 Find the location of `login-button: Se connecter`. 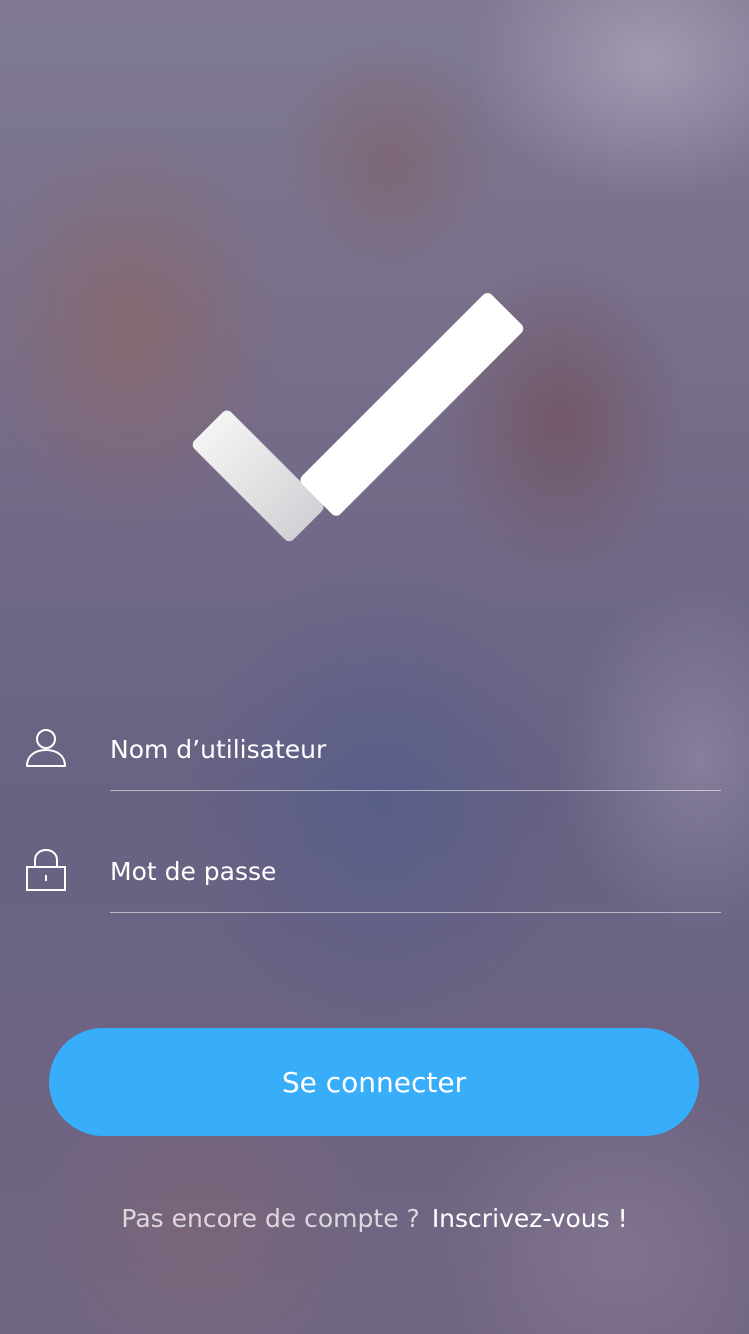

login-button: Se connecter is located at coordinates (374, 1082).